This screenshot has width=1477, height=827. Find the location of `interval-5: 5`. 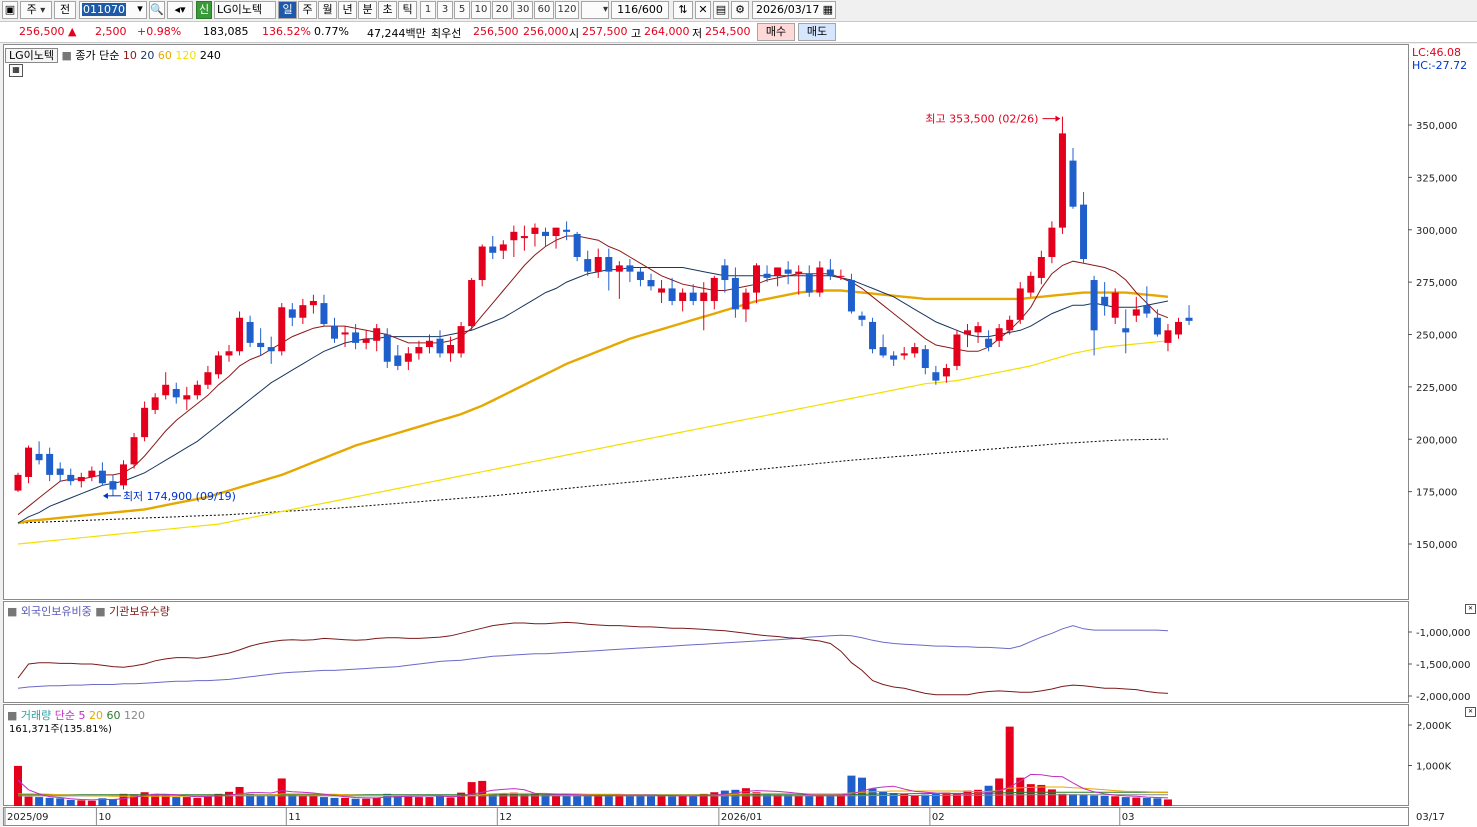

interval-5: 5 is located at coordinates (462, 10).